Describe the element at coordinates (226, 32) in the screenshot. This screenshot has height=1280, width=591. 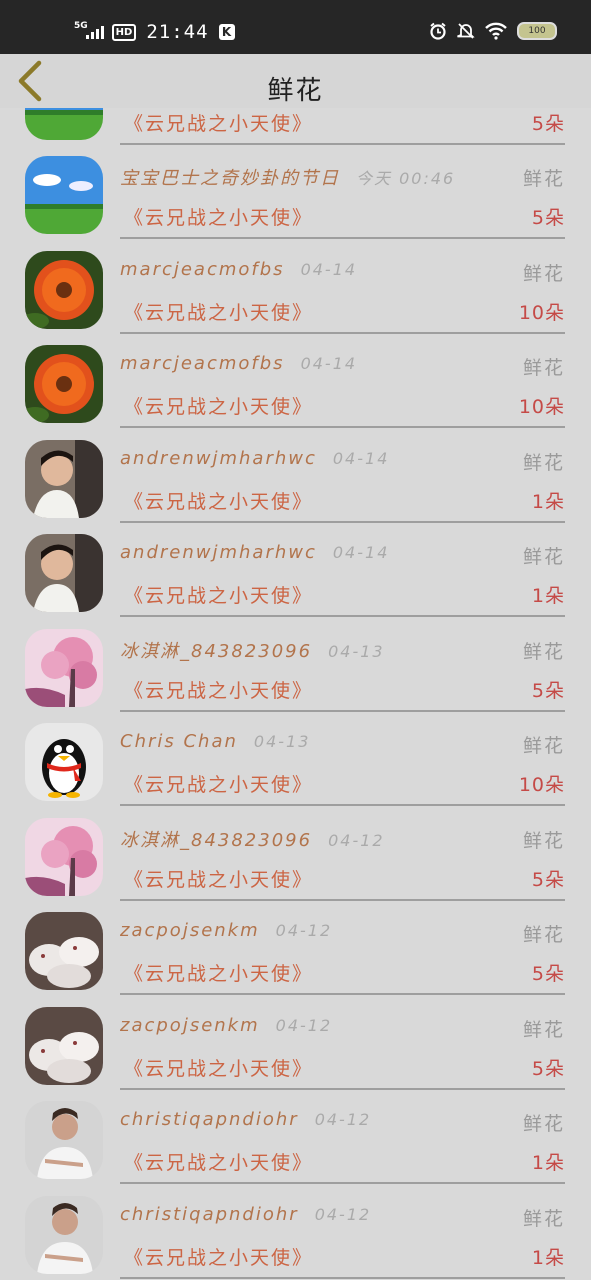
I see `k-app-icon: K` at that location.